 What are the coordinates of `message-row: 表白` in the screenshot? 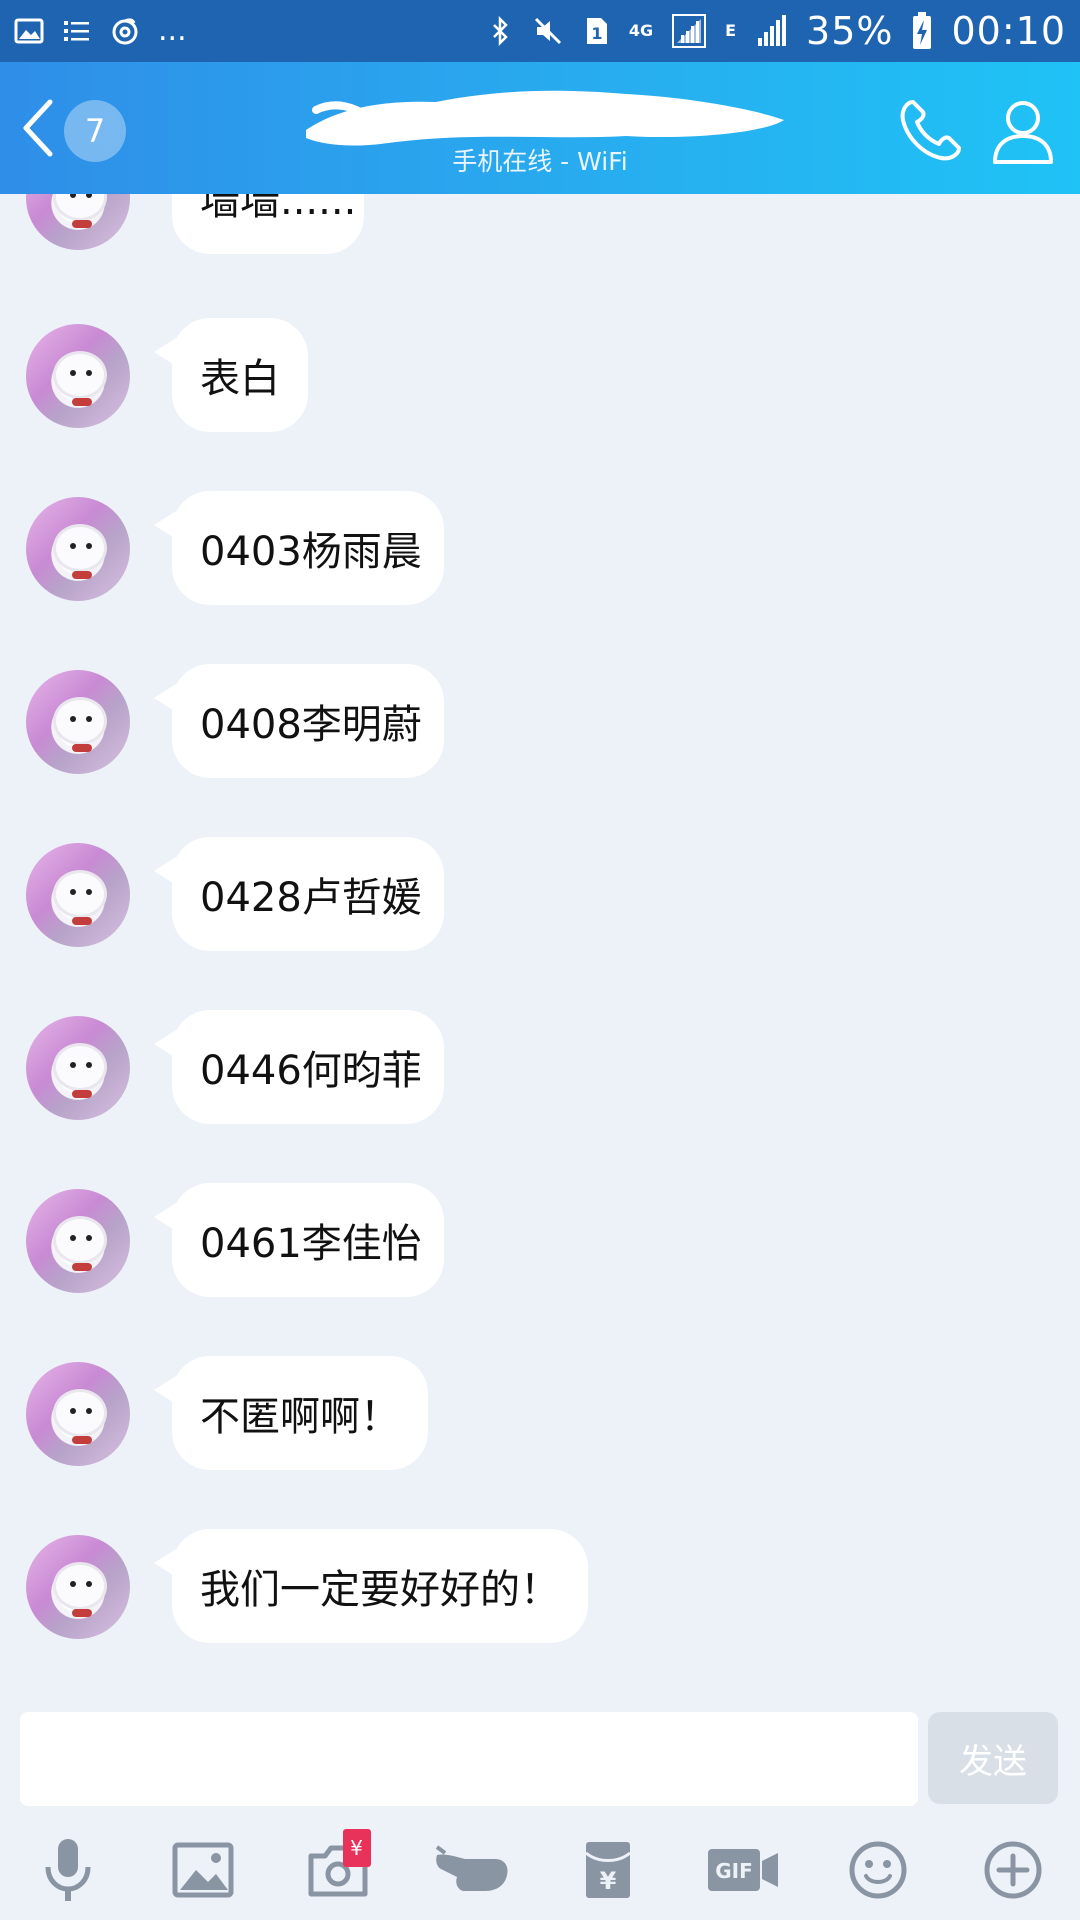 It's located at (540, 378).